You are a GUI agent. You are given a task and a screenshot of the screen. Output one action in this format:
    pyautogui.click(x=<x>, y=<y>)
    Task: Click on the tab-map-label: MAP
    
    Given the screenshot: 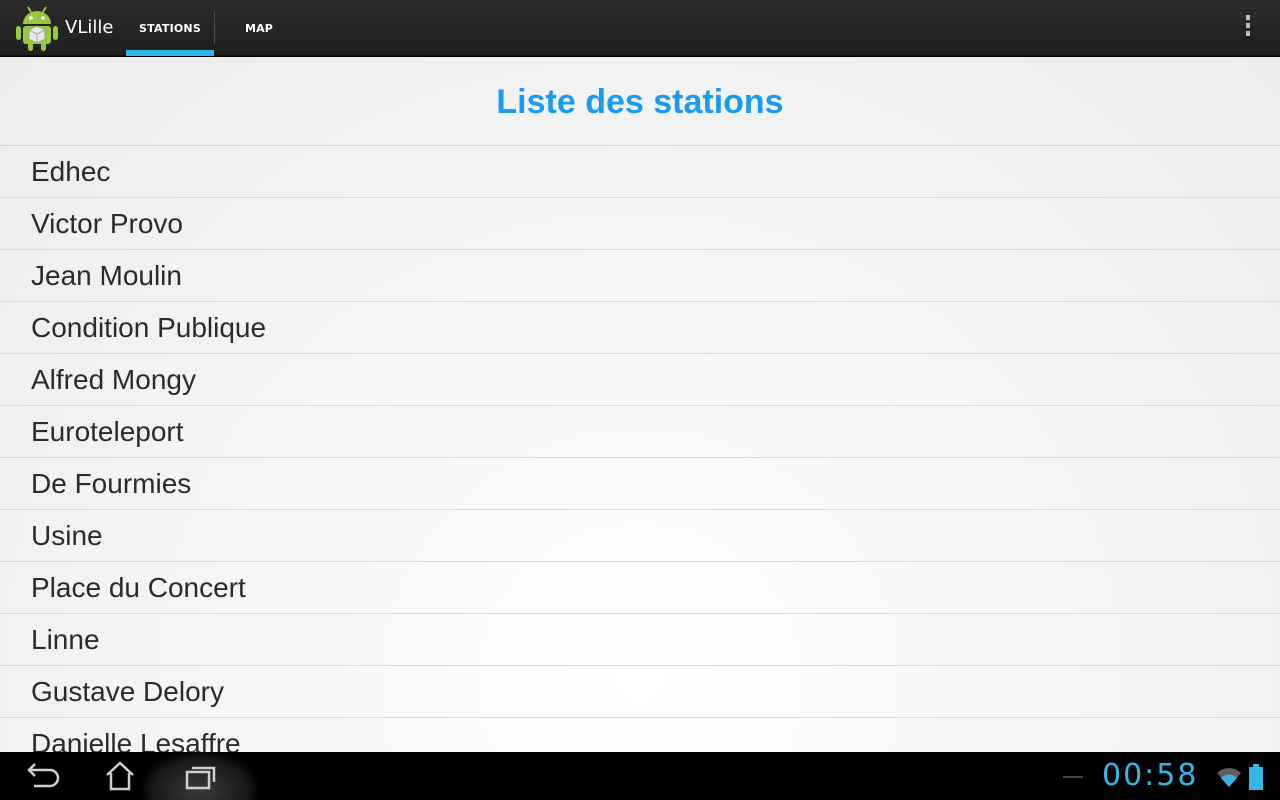 What is the action you would take?
    pyautogui.click(x=259, y=28)
    